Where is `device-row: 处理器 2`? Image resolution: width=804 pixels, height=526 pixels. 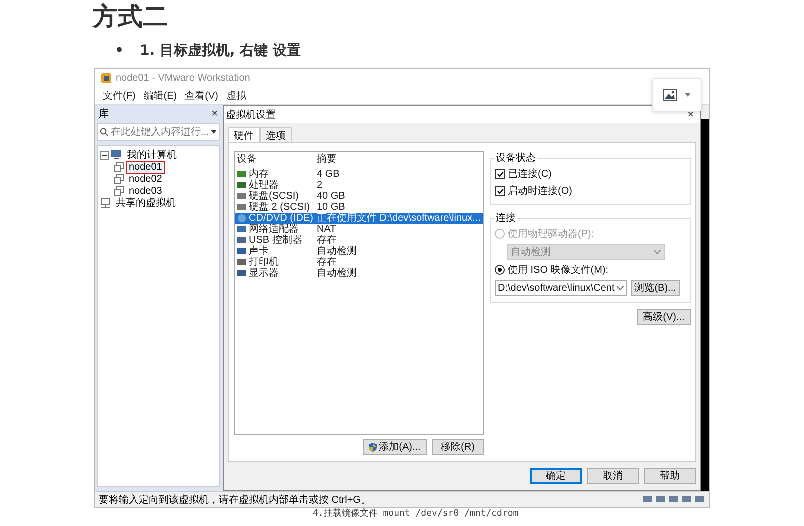
device-row: 处理器 2 is located at coordinates (359, 185).